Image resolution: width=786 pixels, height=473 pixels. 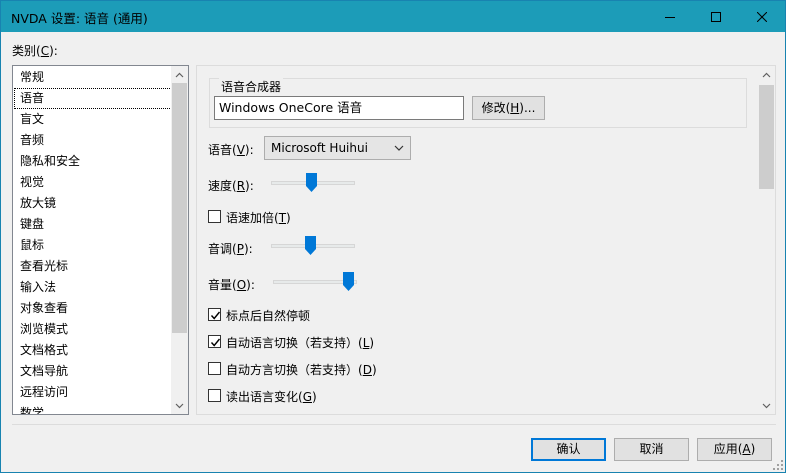 I want to click on category-item: 隐私和安全, so click(x=93, y=161).